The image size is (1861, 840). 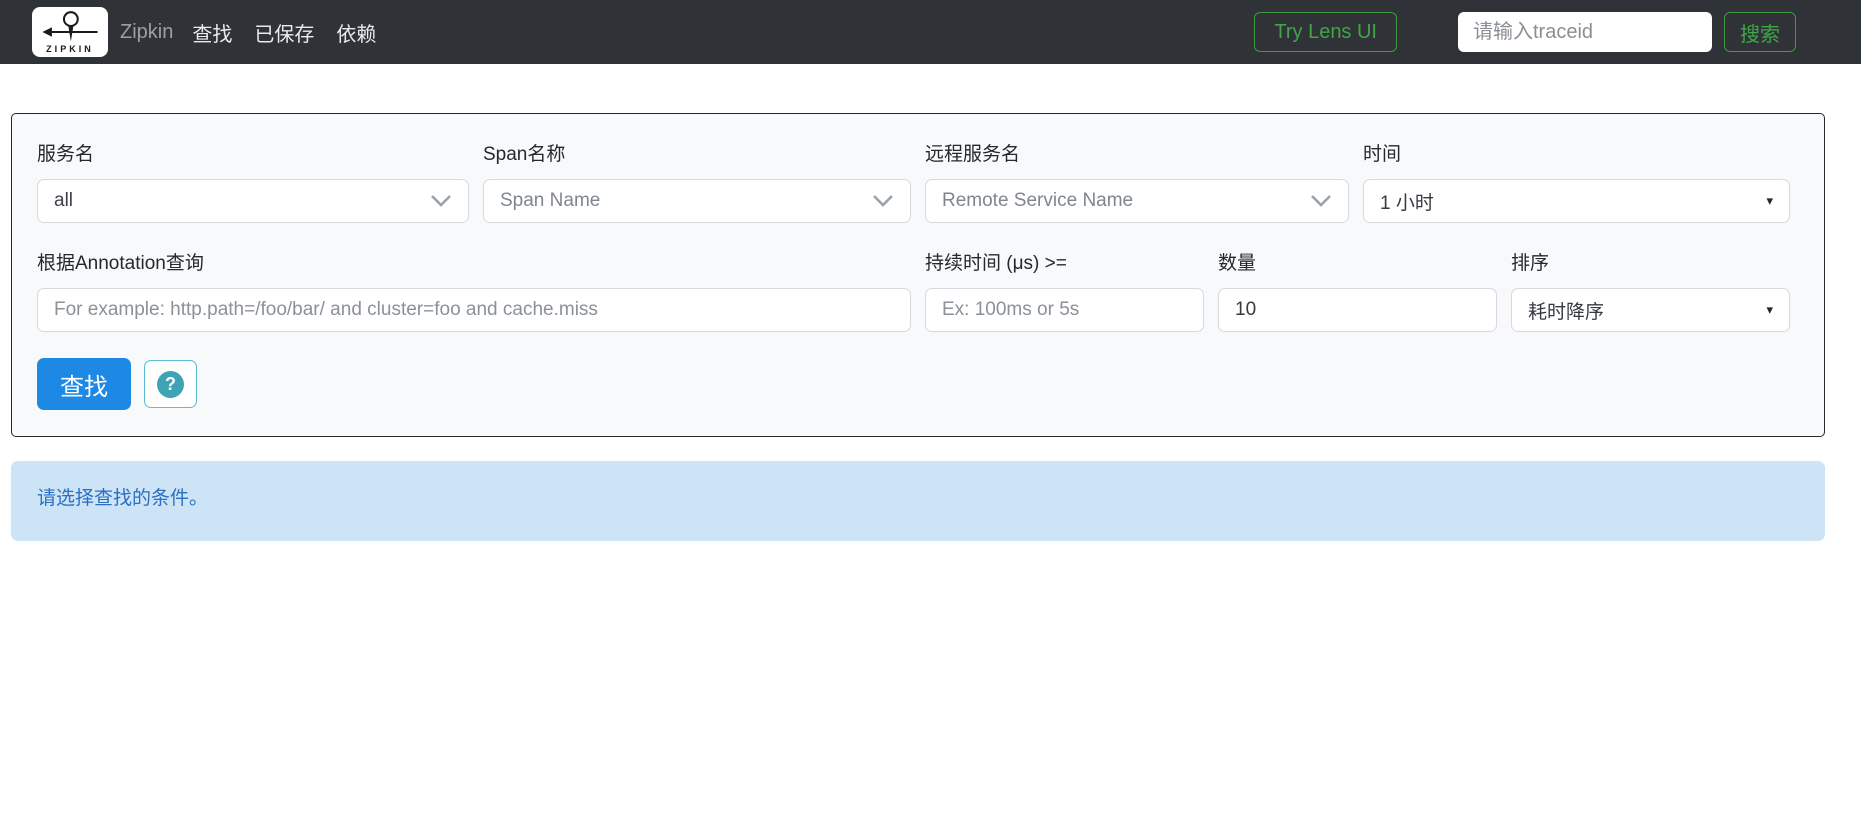 I want to click on nav-item-dependencies: 依赖, so click(x=356, y=32).